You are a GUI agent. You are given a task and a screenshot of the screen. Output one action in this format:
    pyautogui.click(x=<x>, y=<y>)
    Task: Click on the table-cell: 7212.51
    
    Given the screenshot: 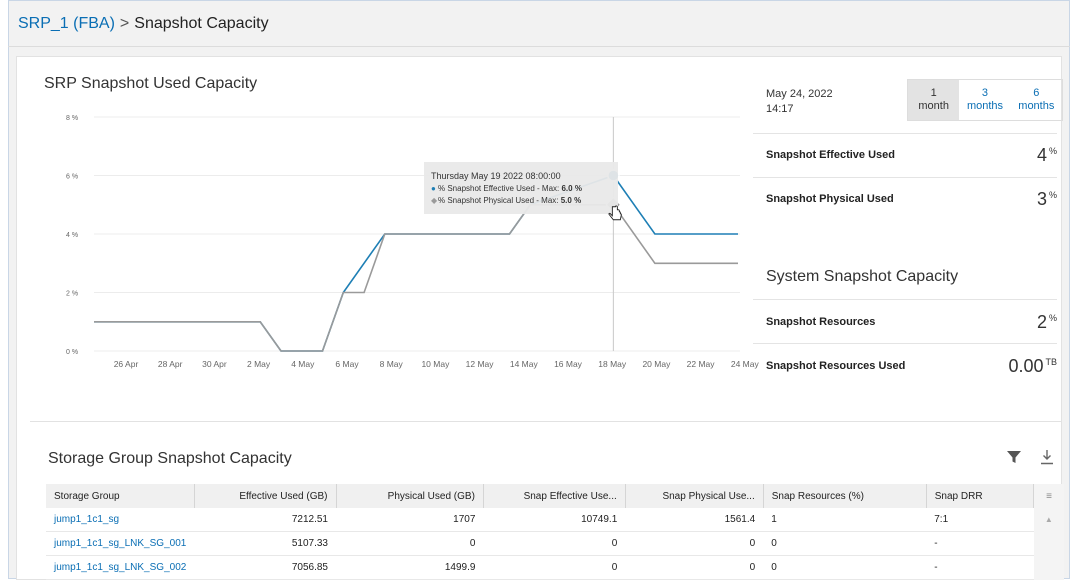 What is the action you would take?
    pyautogui.click(x=265, y=520)
    